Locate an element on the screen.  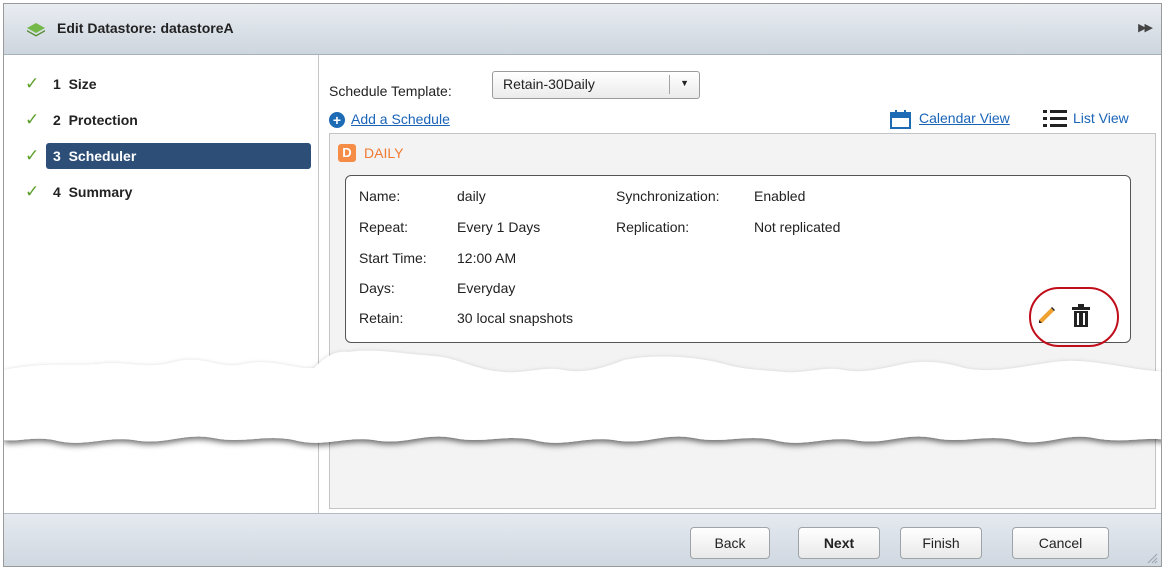
add-schedule-link: Add a Schedule is located at coordinates (400, 119).